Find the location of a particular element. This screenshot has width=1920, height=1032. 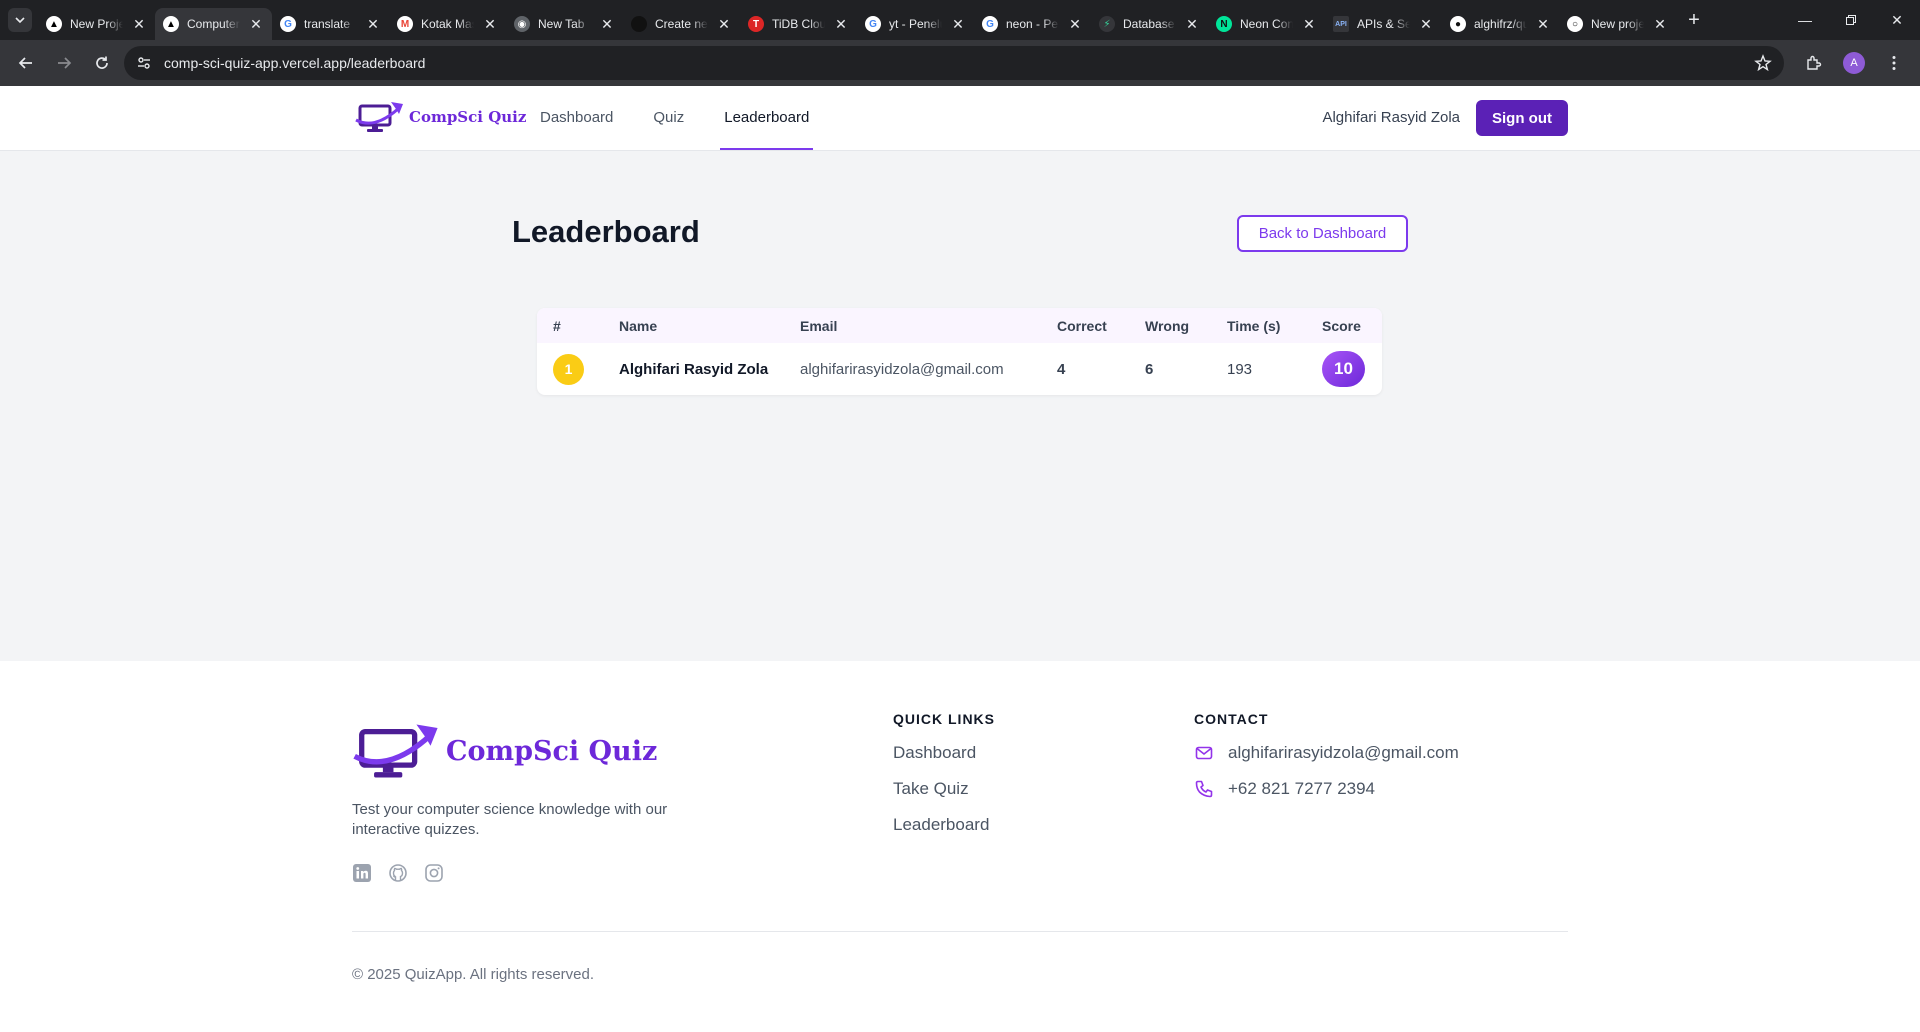

tab-title: Neon Console is located at coordinates (1266, 24).